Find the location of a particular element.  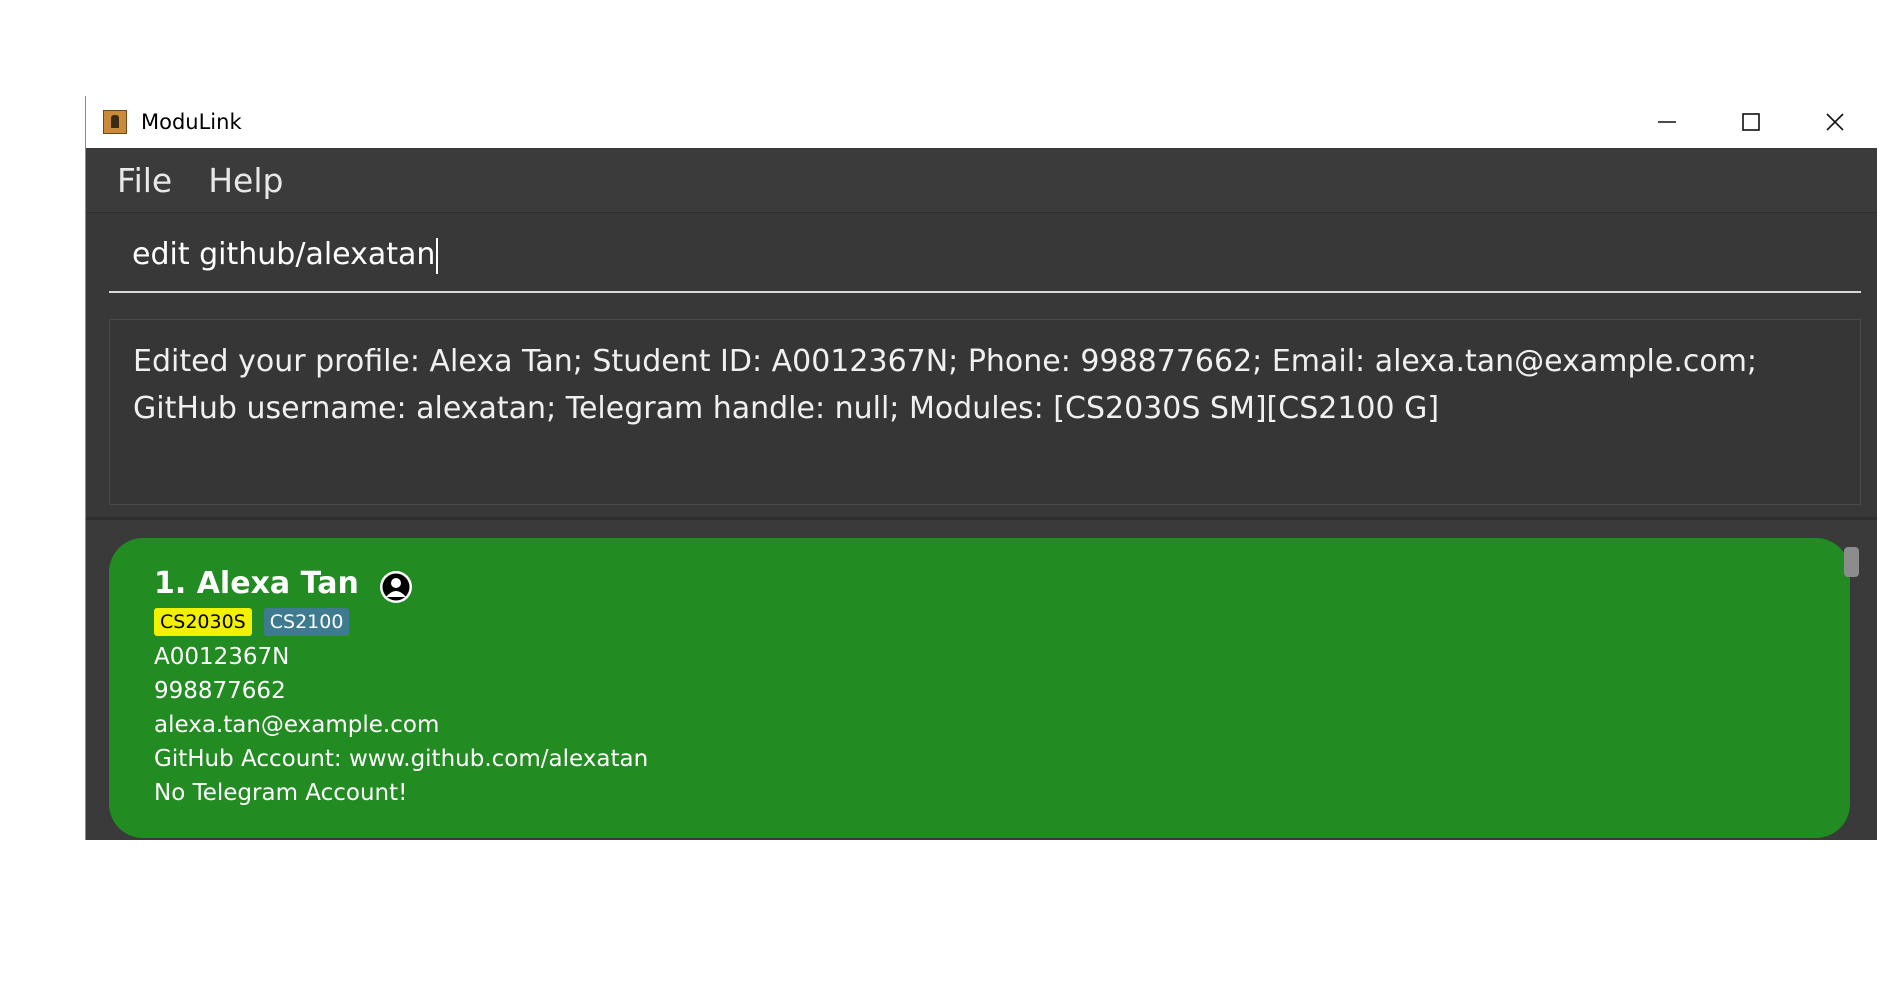

email: alexa.tan@example.com is located at coordinates (297, 725).